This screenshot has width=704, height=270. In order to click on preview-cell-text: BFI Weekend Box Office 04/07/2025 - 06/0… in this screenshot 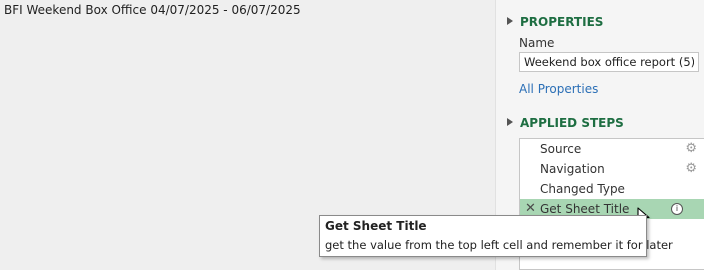, I will do `click(152, 10)`.